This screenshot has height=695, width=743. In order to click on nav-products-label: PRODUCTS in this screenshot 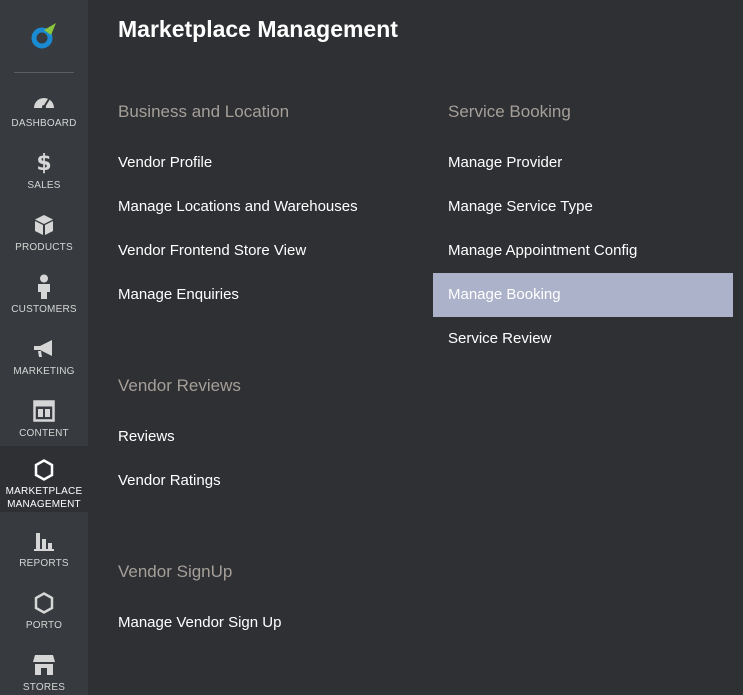, I will do `click(44, 247)`.